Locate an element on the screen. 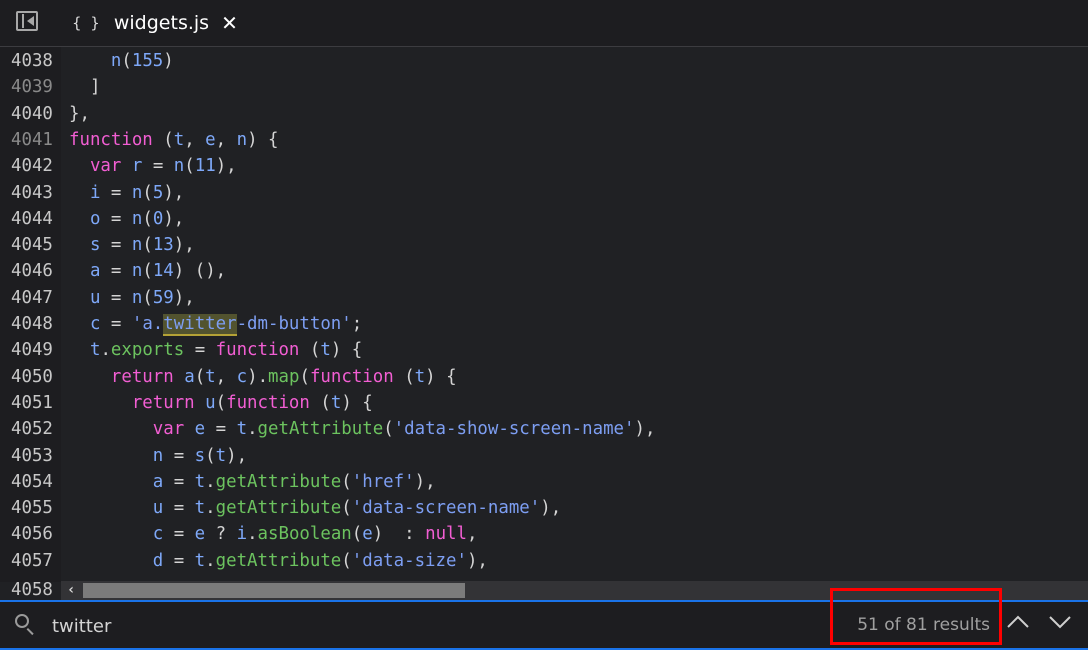 The image size is (1088, 650). line-number: 4039 is located at coordinates (36, 87).